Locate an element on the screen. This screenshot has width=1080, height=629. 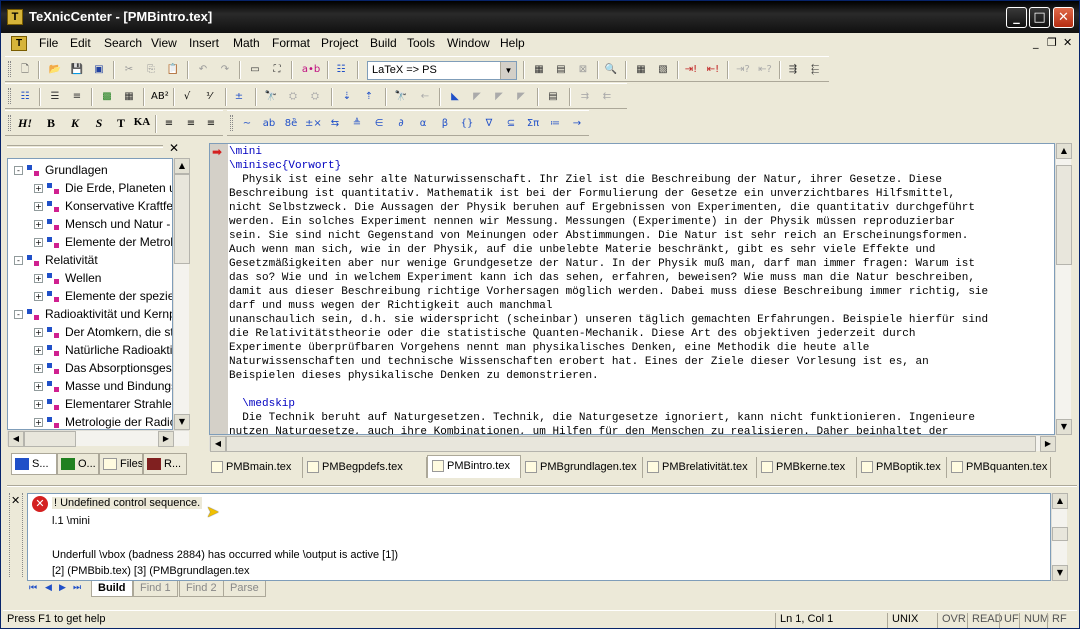
tree-item: + Metrologie der Radic is located at coordinates (103, 422).